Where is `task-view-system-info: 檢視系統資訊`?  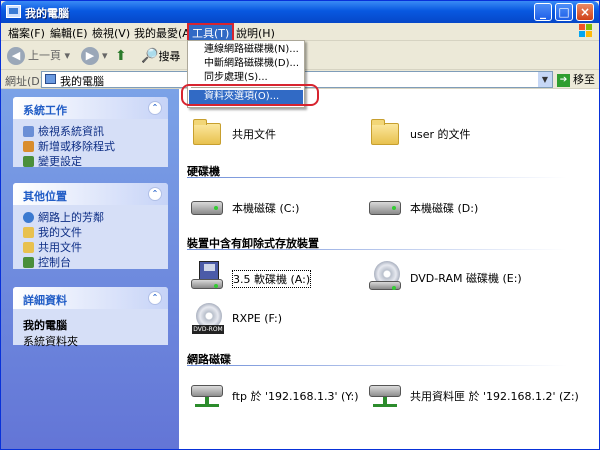
task-view-system-info: 檢視系統資訊 is located at coordinates (91, 131).